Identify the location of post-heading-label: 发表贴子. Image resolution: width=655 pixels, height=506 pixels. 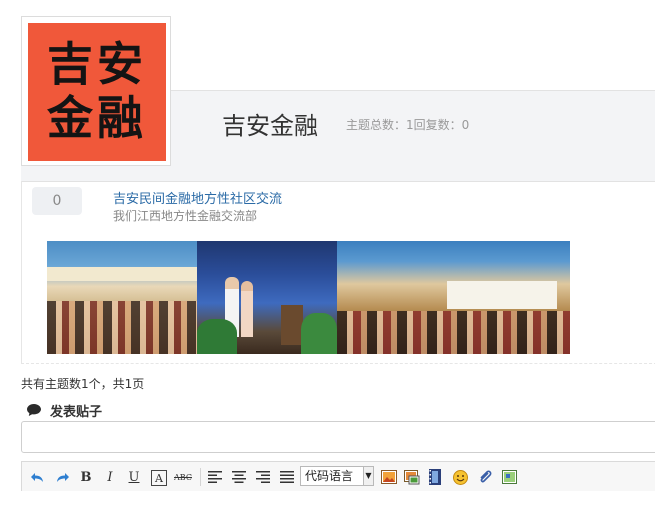
(76, 412).